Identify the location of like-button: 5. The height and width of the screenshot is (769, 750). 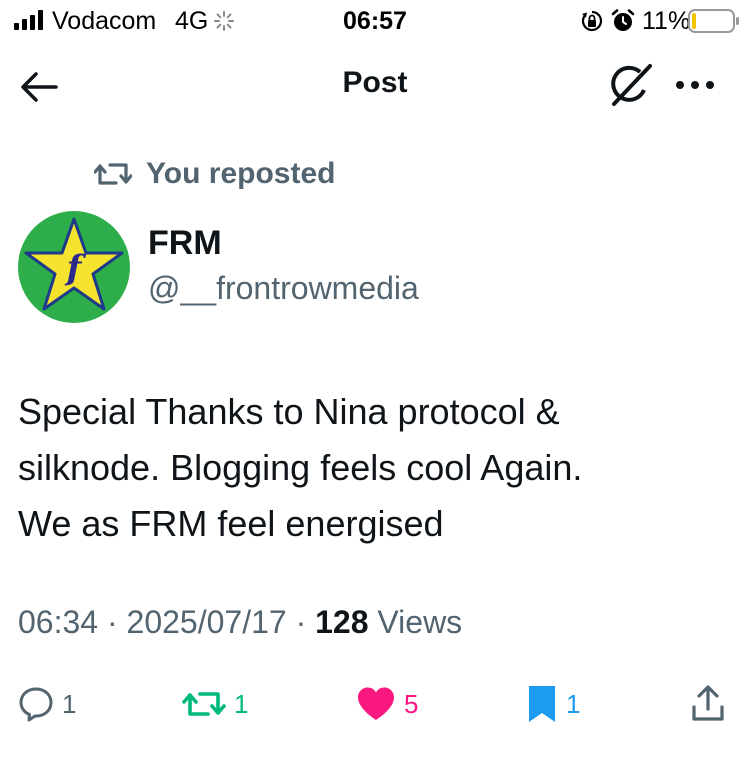
(387, 704).